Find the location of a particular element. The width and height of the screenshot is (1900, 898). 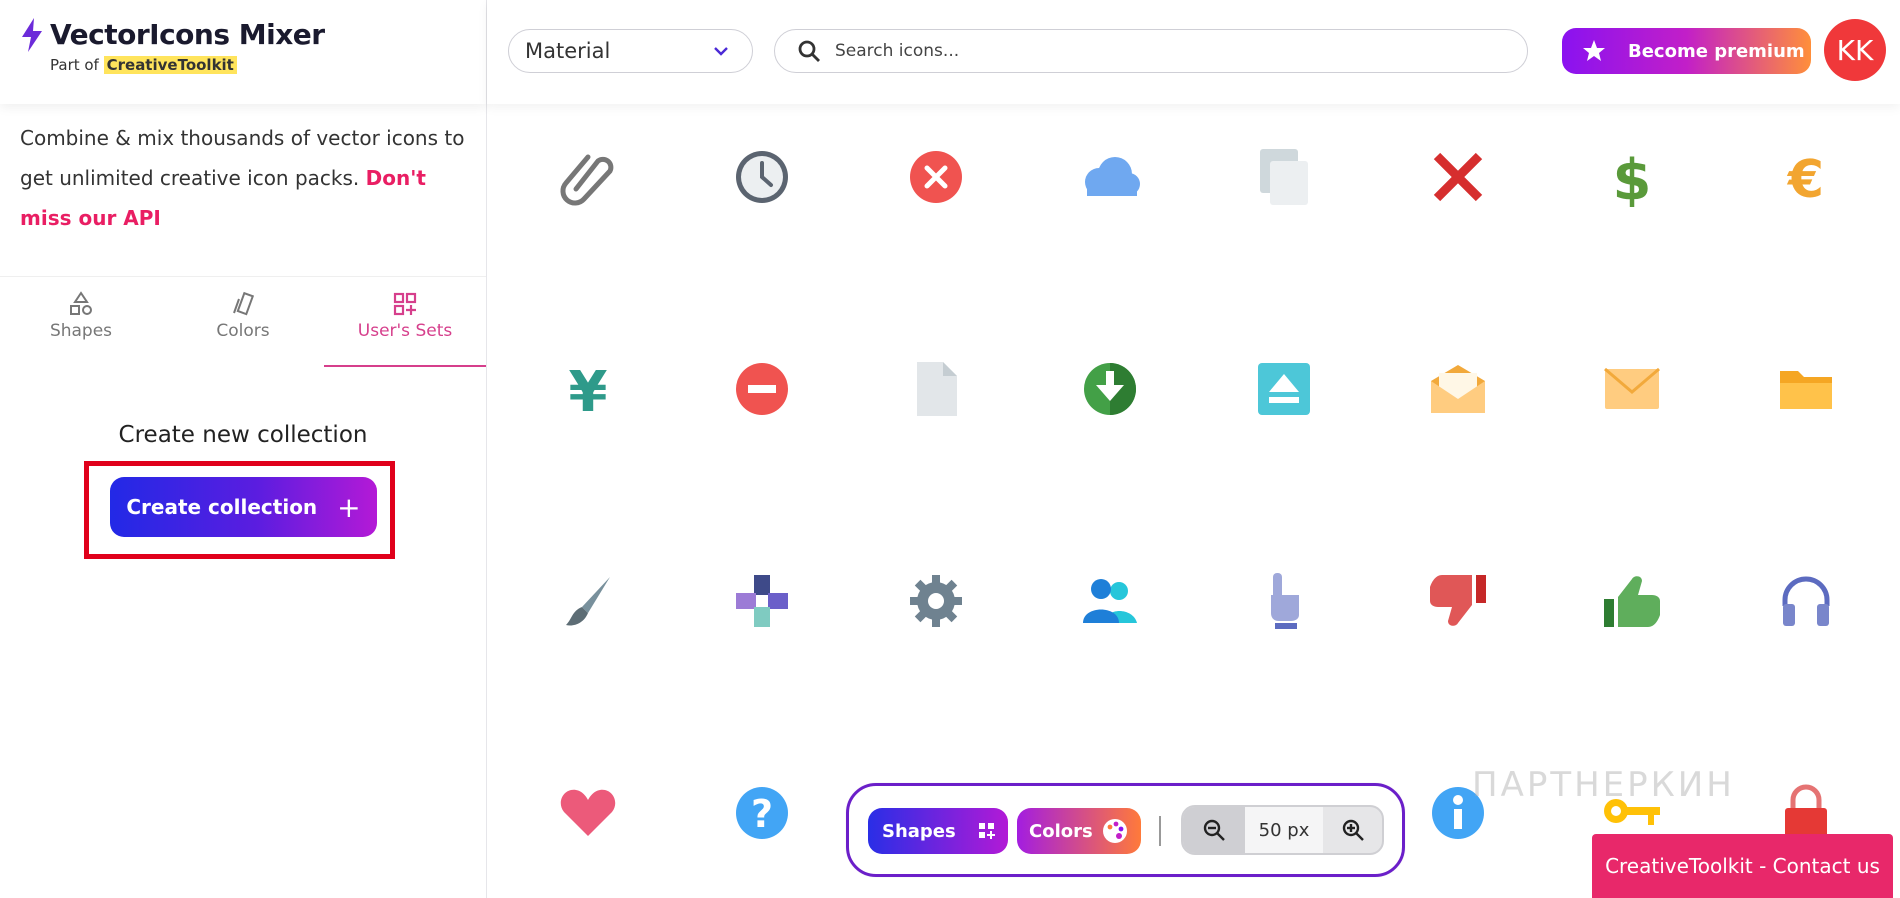

no-entry-icon is located at coordinates (762, 389).